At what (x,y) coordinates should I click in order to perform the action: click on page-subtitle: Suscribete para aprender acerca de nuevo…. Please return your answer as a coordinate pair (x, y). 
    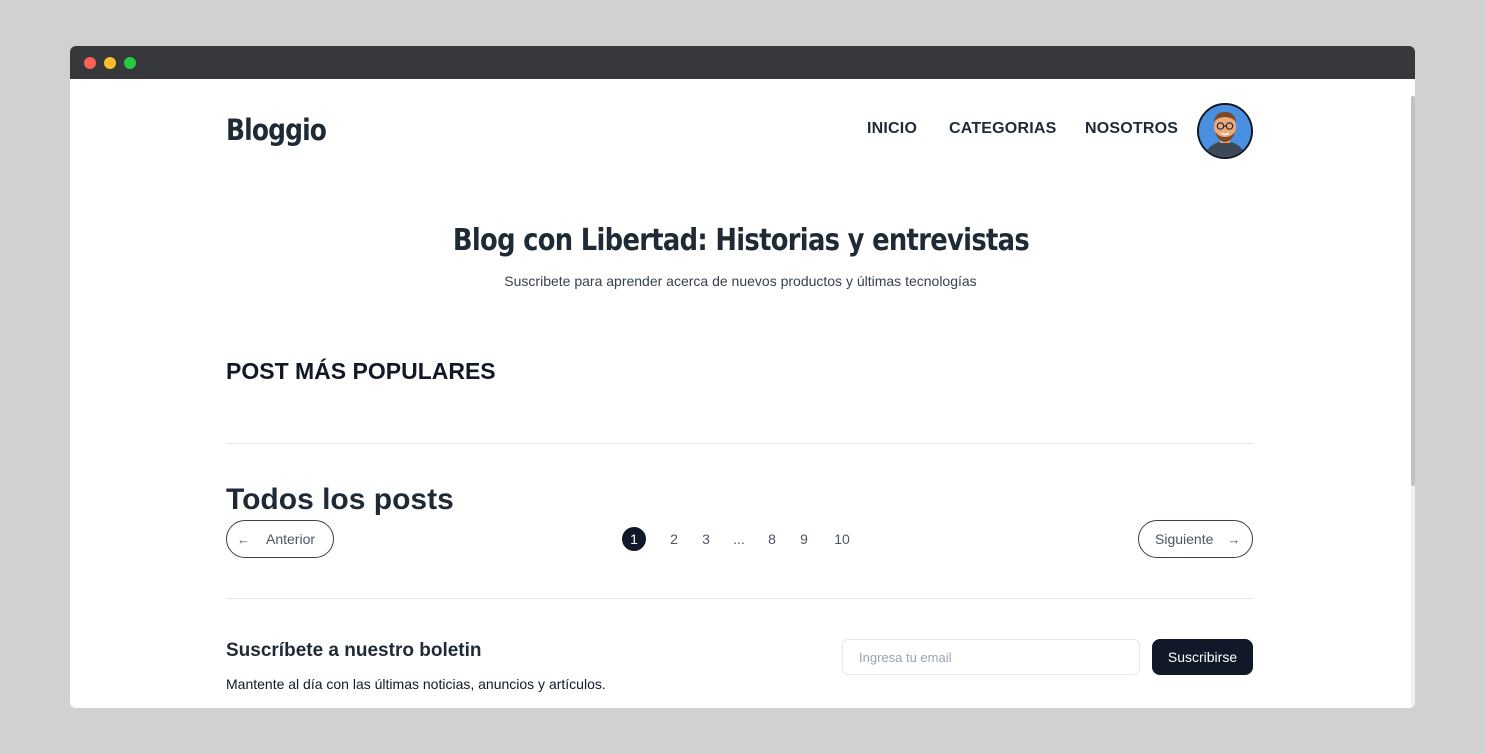
    Looking at the image, I should click on (740, 281).